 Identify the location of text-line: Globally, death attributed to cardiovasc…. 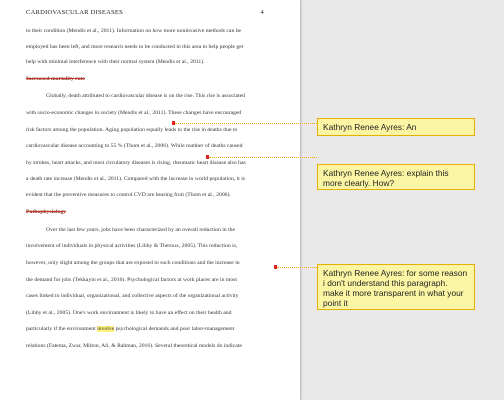
(146, 96).